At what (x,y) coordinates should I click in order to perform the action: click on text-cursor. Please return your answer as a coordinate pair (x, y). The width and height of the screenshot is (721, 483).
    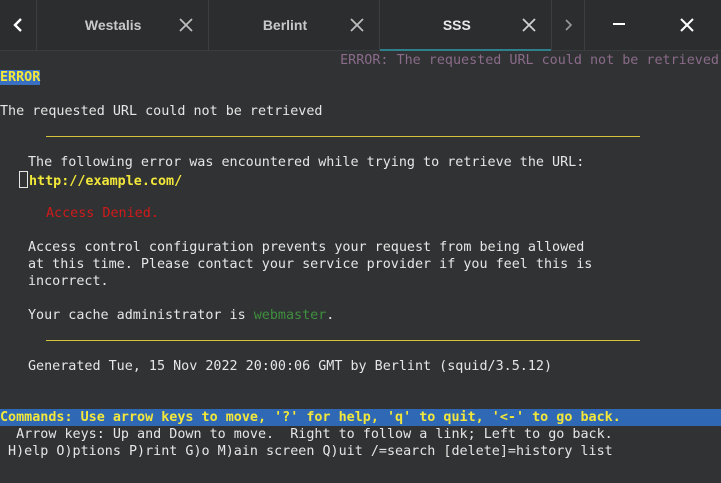
    Looking at the image, I should click on (23, 179).